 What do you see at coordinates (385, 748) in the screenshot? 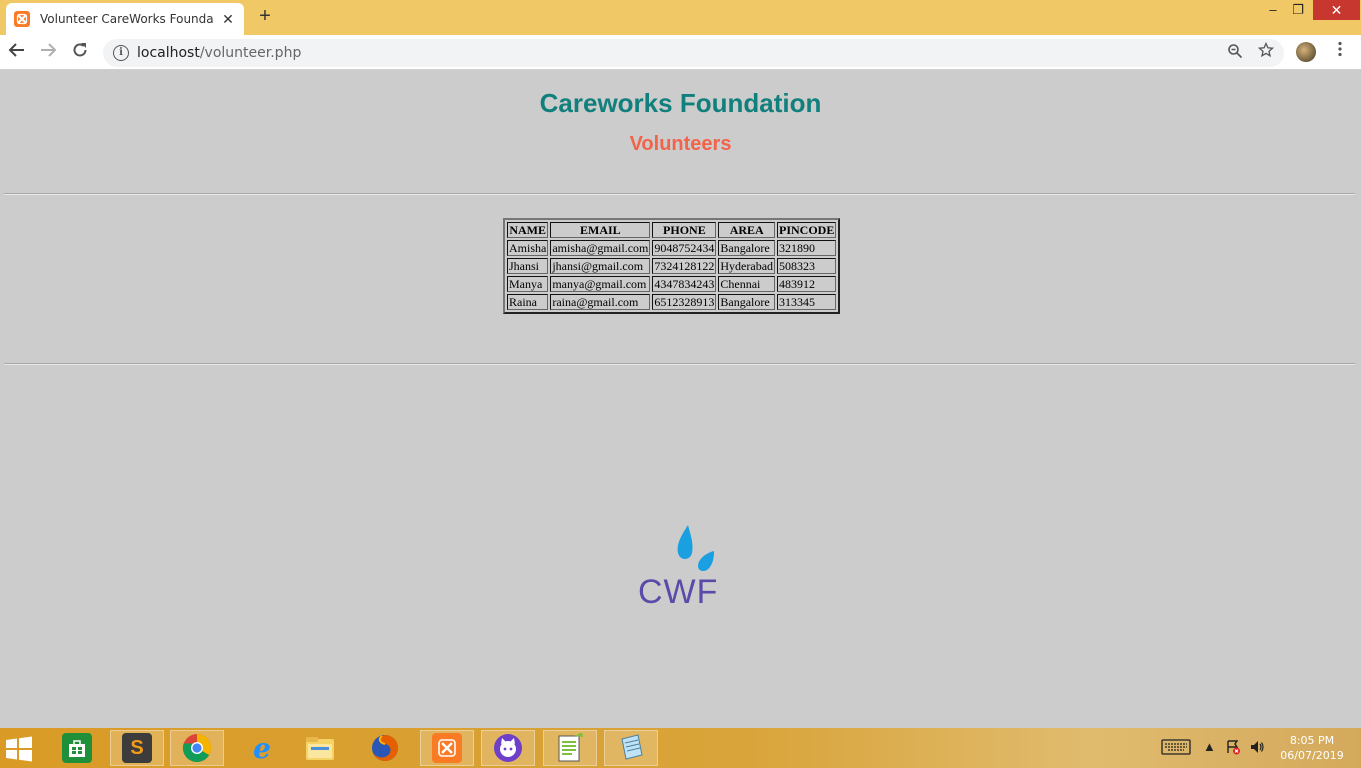
I see `taskbar-firefox-icon` at bounding box center [385, 748].